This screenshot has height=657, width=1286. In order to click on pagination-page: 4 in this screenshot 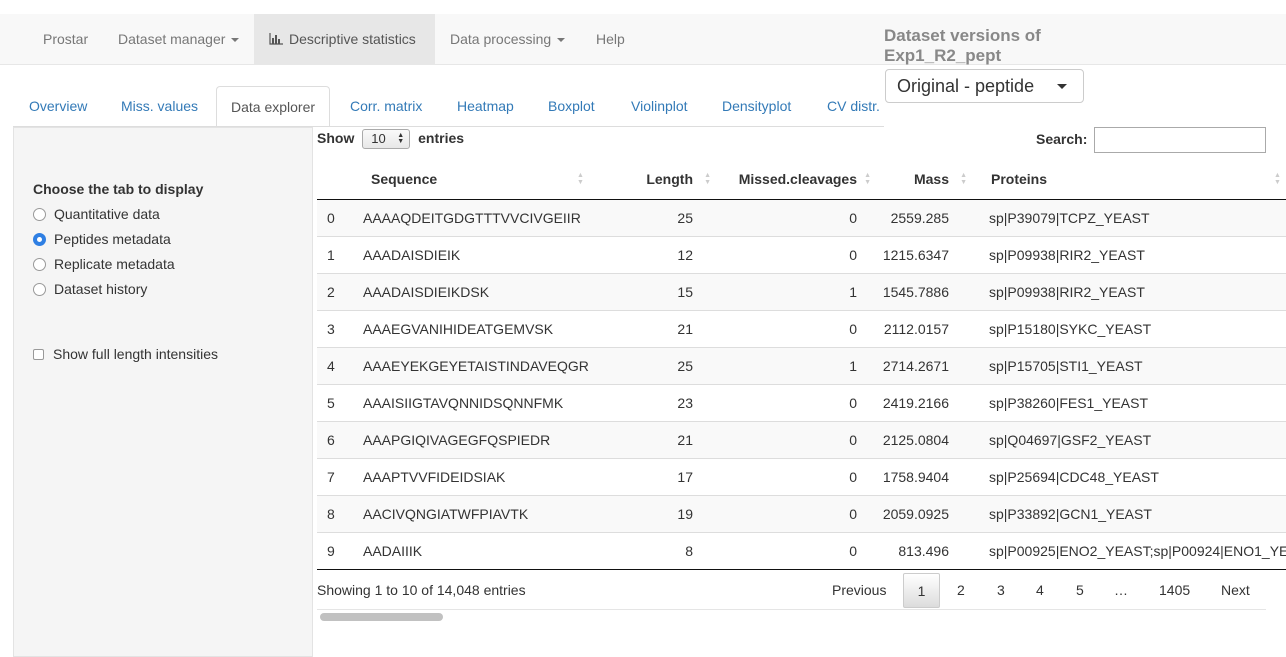, I will do `click(1040, 590)`.